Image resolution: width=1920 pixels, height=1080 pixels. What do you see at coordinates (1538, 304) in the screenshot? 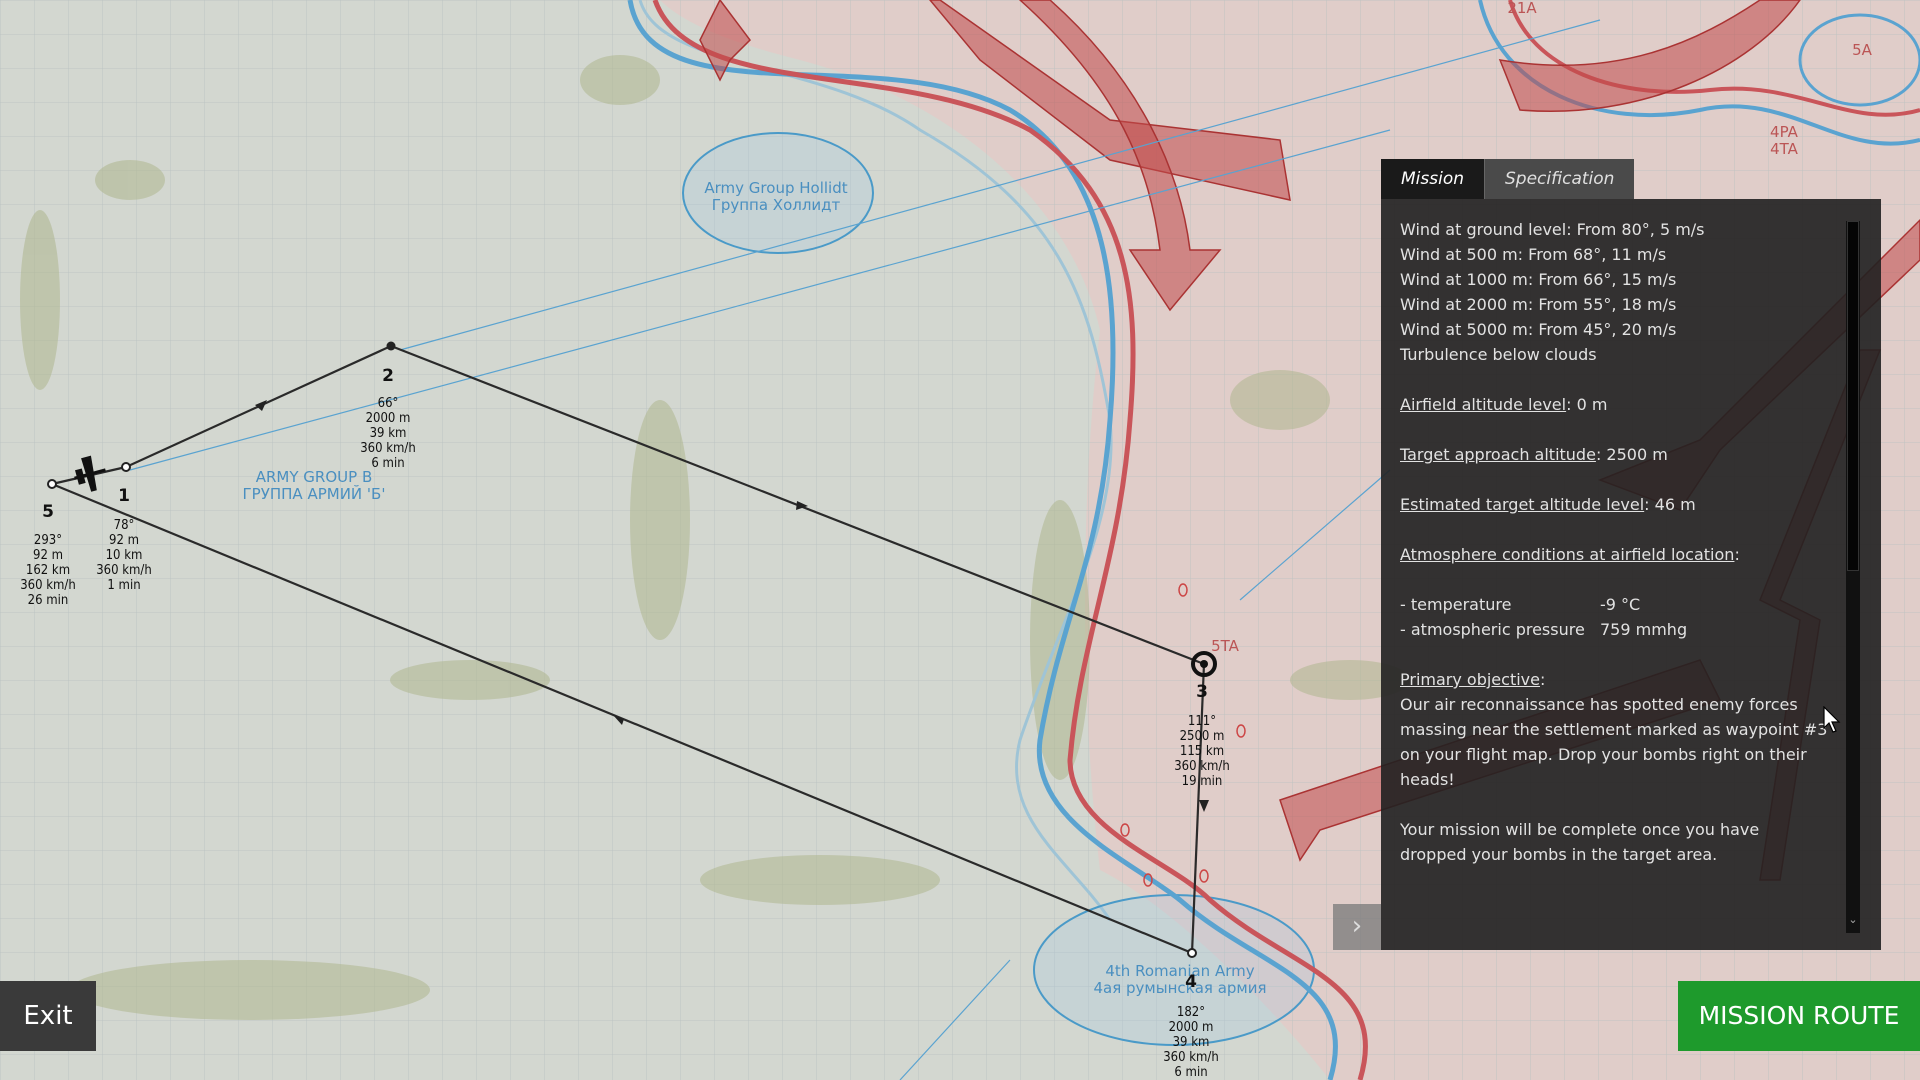
I see `wind-line: Wind at 2000 m: From 55°, 18 m/s` at bounding box center [1538, 304].